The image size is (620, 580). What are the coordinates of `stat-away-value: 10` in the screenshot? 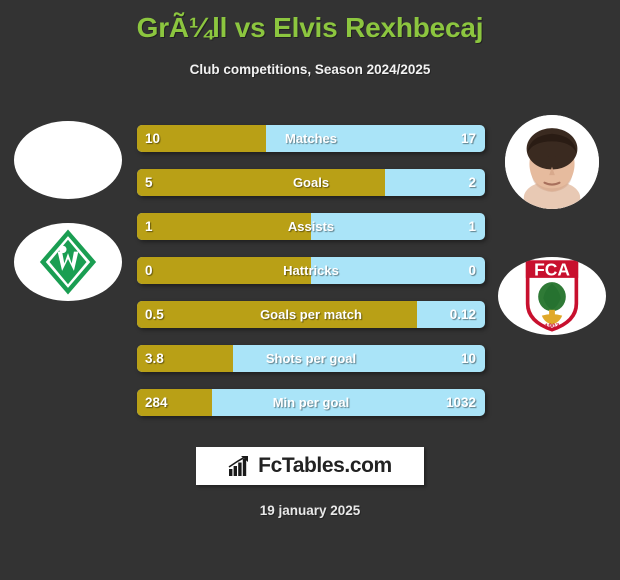 It's located at (468, 358).